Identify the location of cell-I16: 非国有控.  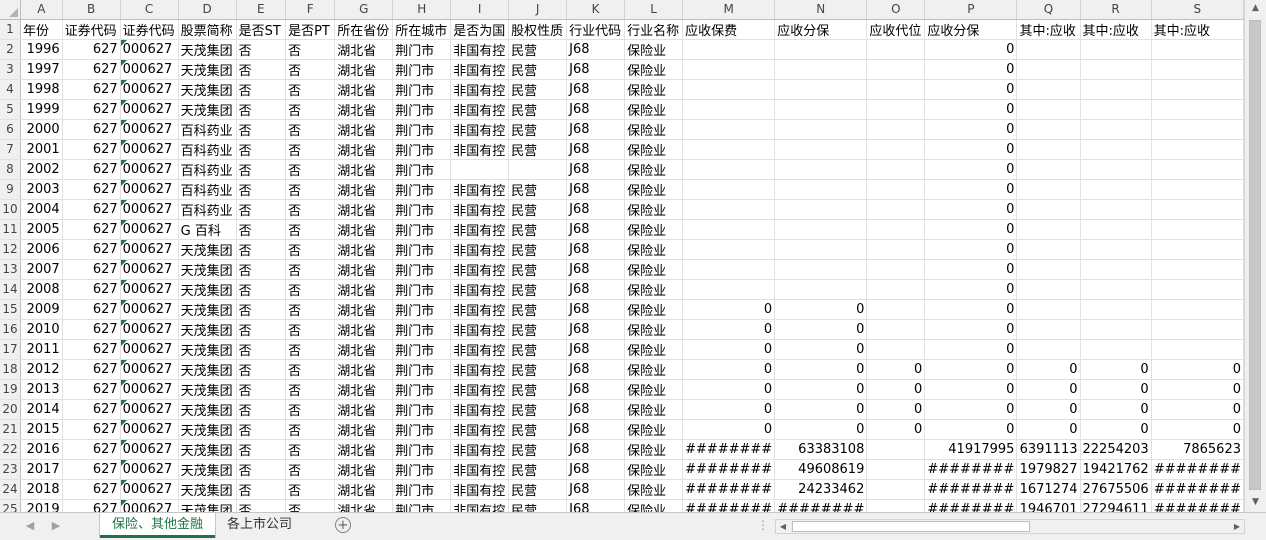
(480, 329).